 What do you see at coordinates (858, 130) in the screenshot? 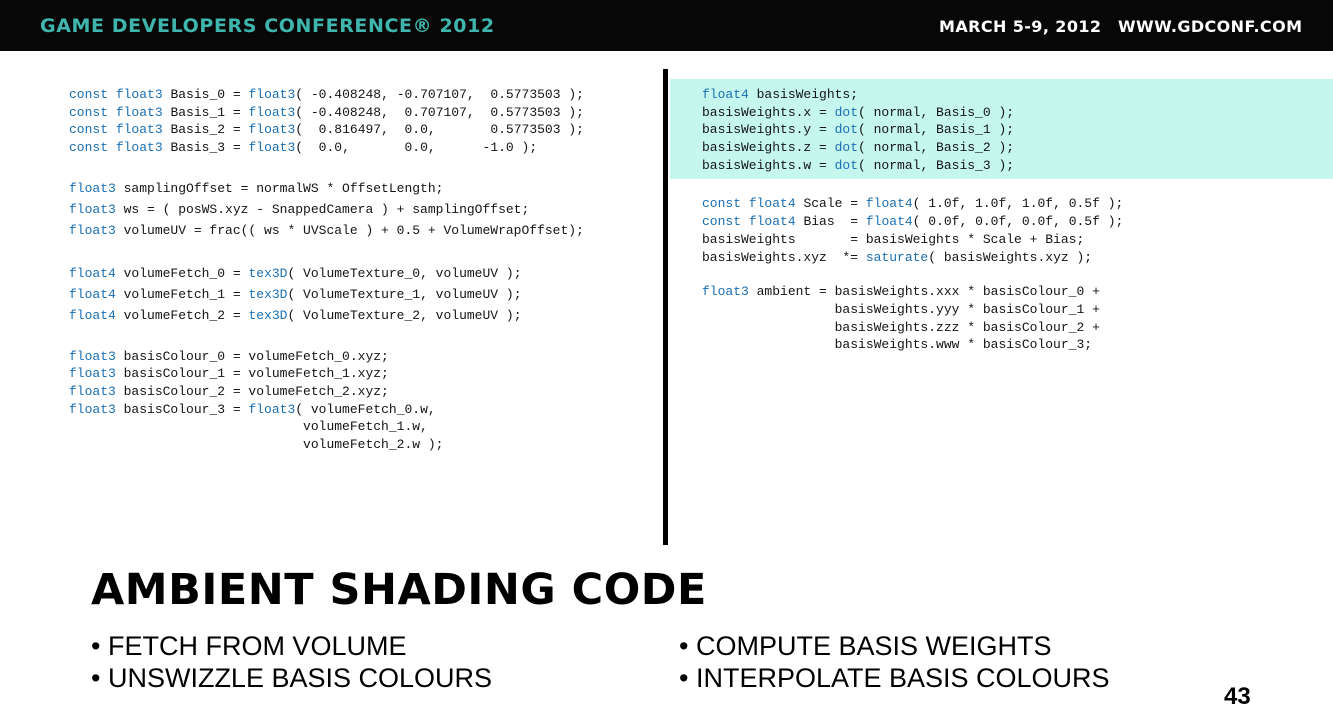
I see `code-line: basisWeights.y = dot( normal, Basis_1 );` at bounding box center [858, 130].